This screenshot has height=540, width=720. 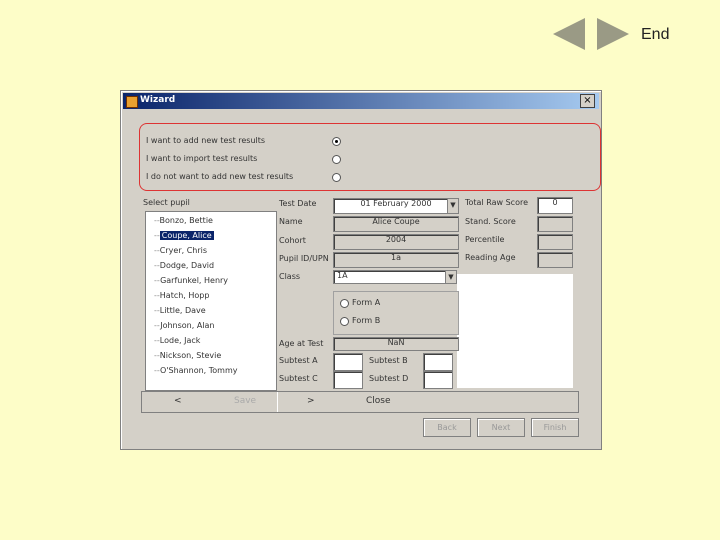 I want to click on test-date-value: 01 February 2000, so click(x=396, y=203).